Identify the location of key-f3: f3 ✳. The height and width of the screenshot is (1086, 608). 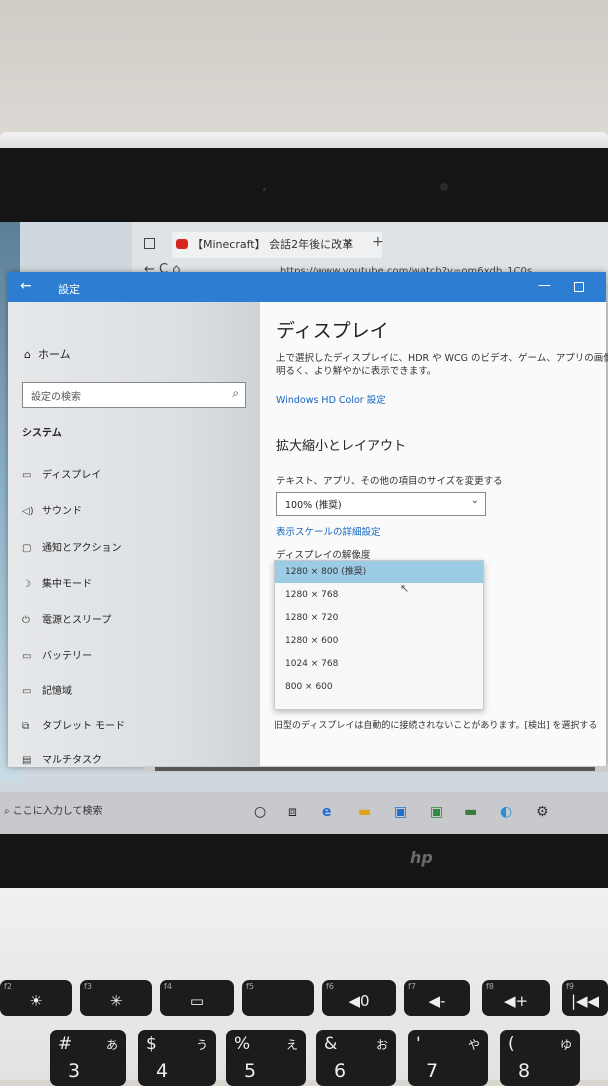
(116, 998).